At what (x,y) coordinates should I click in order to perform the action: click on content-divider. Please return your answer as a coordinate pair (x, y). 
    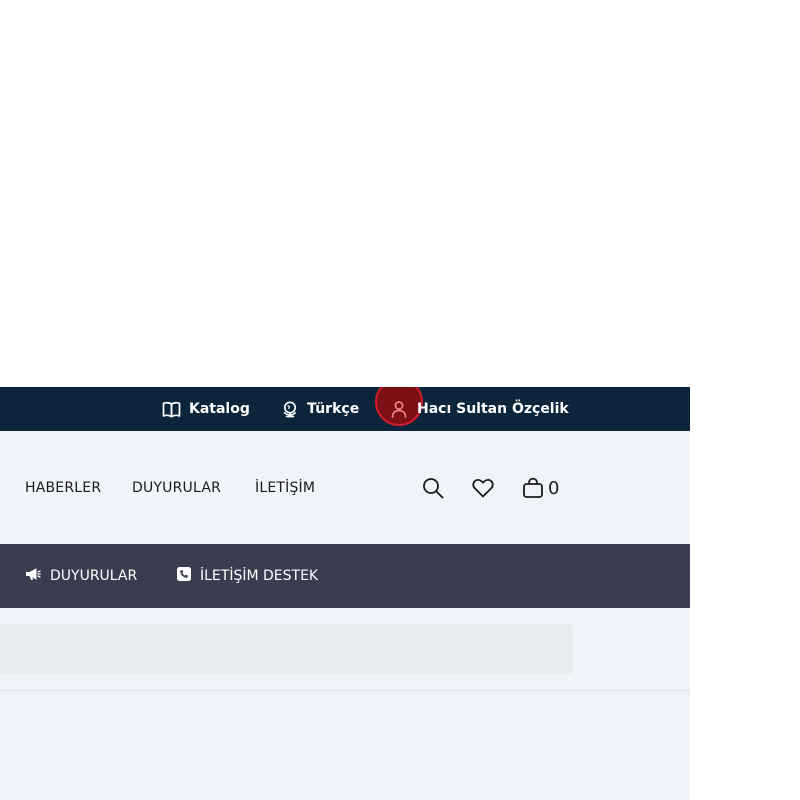
    Looking at the image, I should click on (345, 690).